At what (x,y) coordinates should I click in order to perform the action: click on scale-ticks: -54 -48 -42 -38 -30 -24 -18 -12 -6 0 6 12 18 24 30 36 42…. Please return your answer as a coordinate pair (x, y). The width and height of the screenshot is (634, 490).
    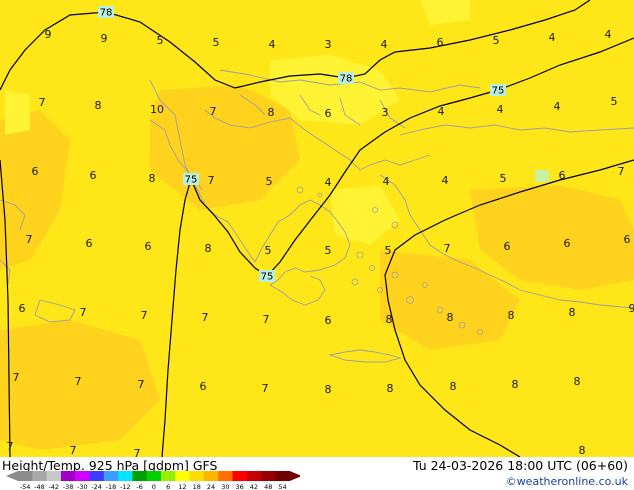
    Looking at the image, I should click on (153, 486).